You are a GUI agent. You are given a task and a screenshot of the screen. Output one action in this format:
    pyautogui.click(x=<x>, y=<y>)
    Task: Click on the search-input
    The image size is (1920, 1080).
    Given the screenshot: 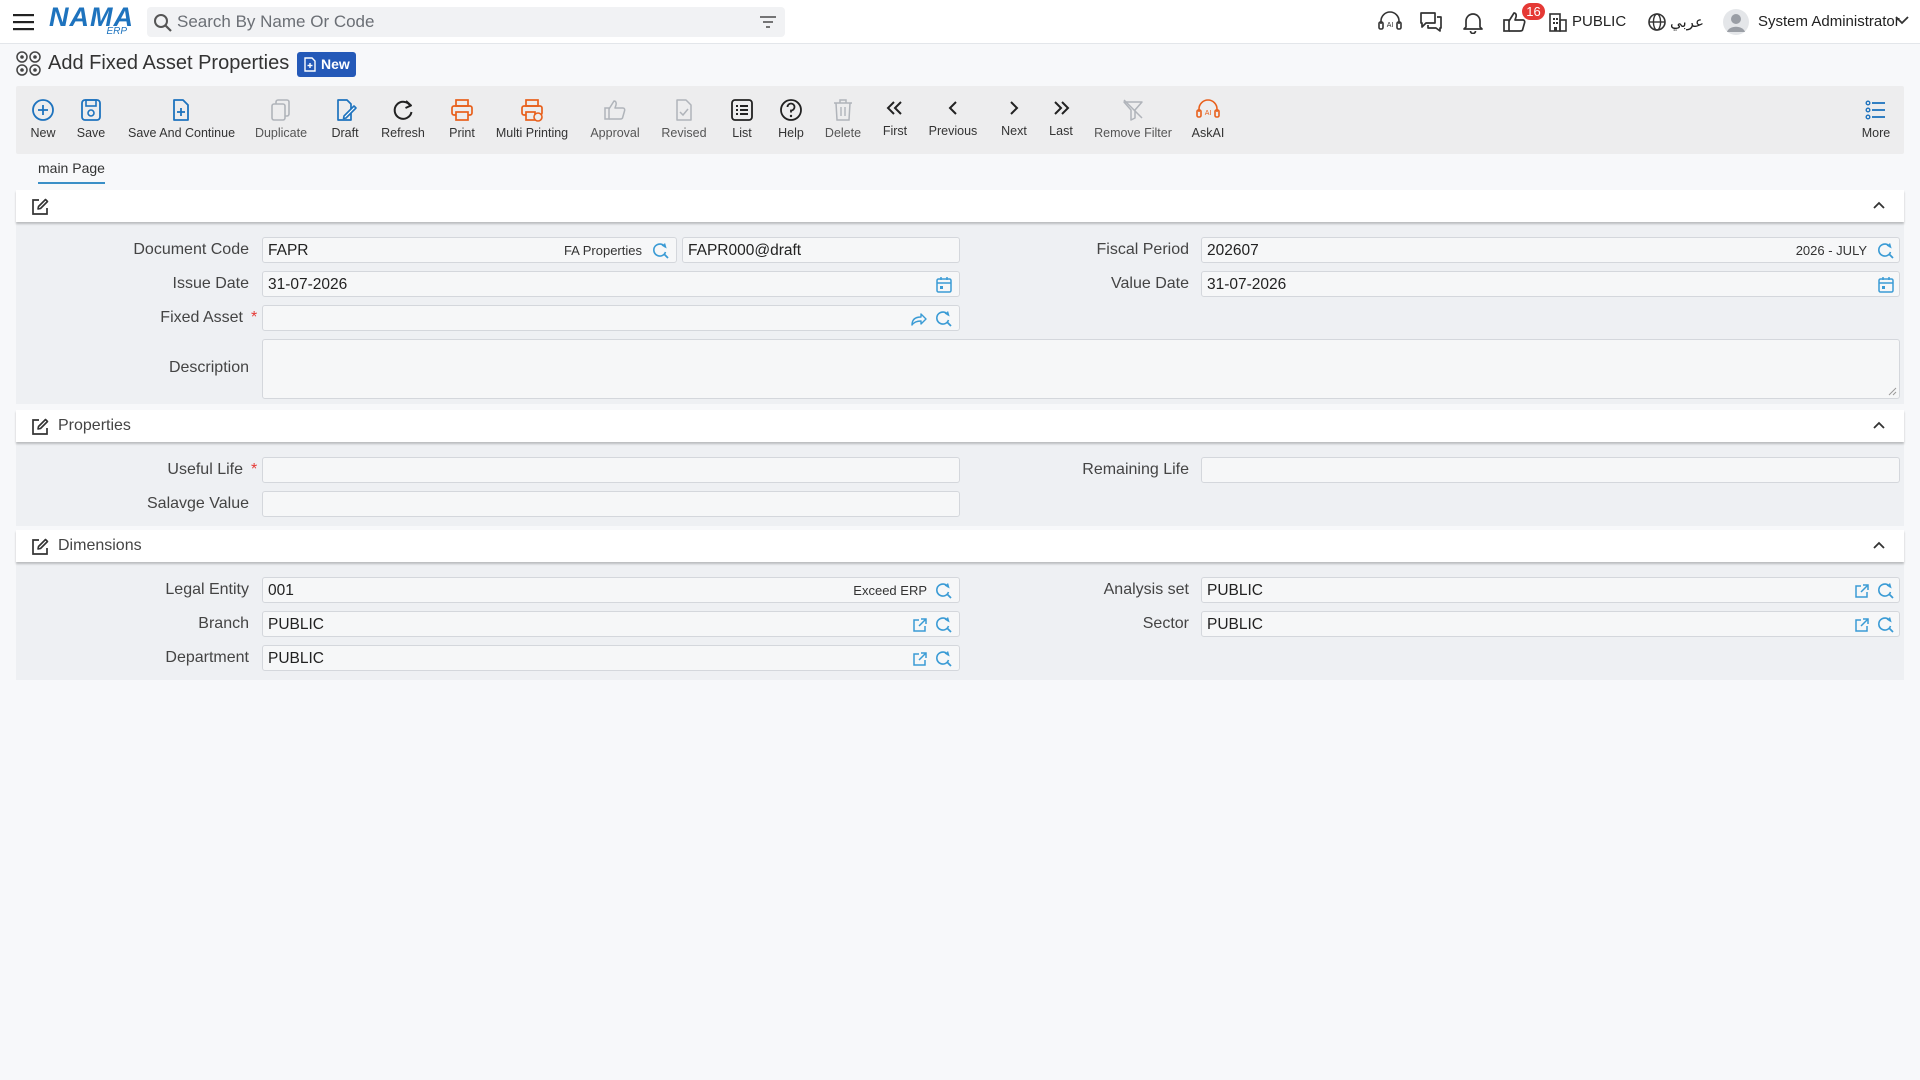 What is the action you would take?
    pyautogui.click(x=457, y=22)
    